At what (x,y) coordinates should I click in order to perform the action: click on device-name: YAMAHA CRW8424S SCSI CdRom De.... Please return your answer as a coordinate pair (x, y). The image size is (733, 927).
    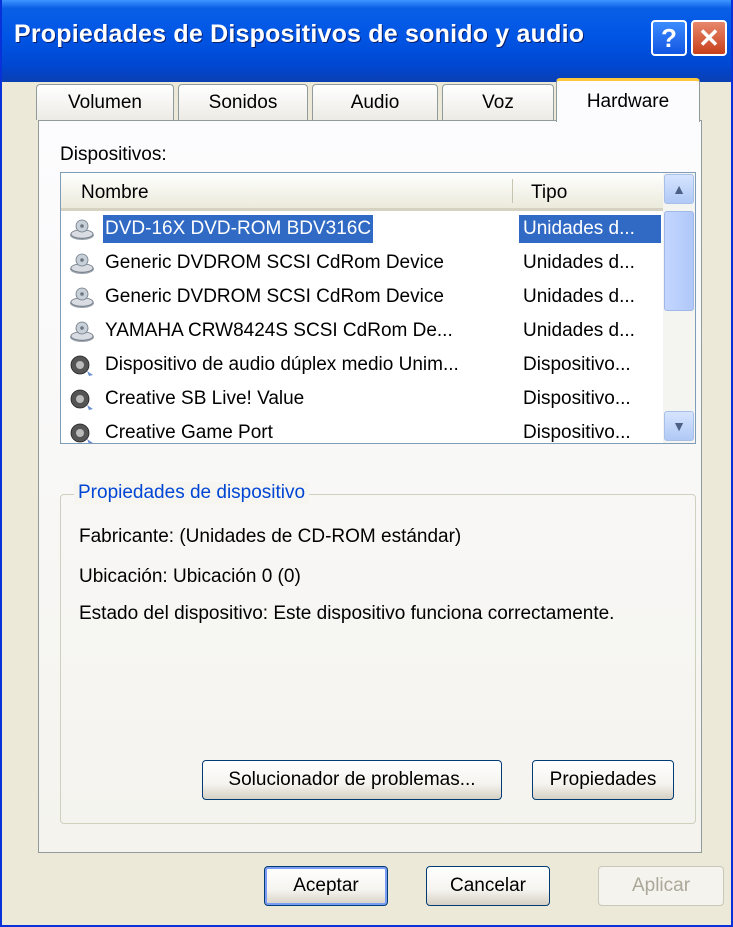
    Looking at the image, I should click on (279, 330).